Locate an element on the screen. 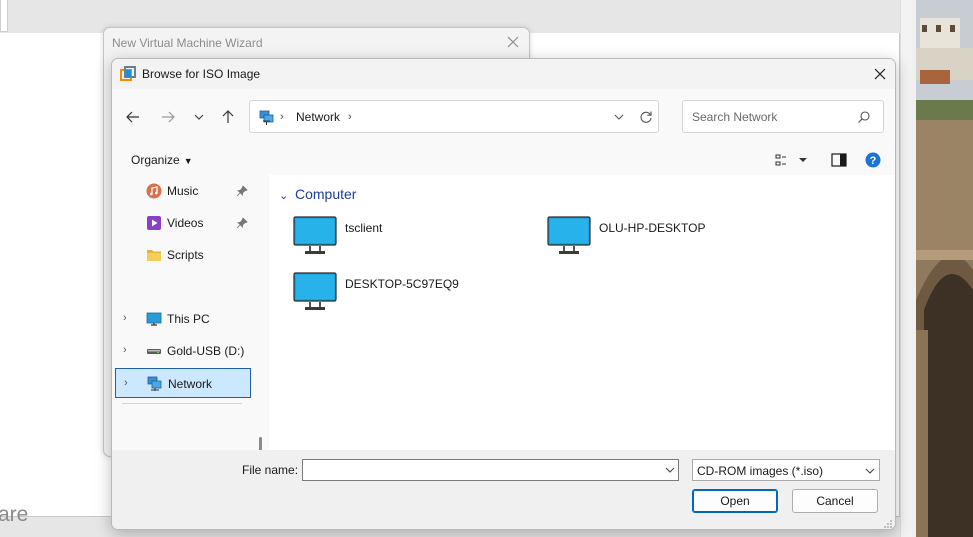 Image resolution: width=973 pixels, height=537 pixels. nav-item-label: Videos is located at coordinates (185, 223).